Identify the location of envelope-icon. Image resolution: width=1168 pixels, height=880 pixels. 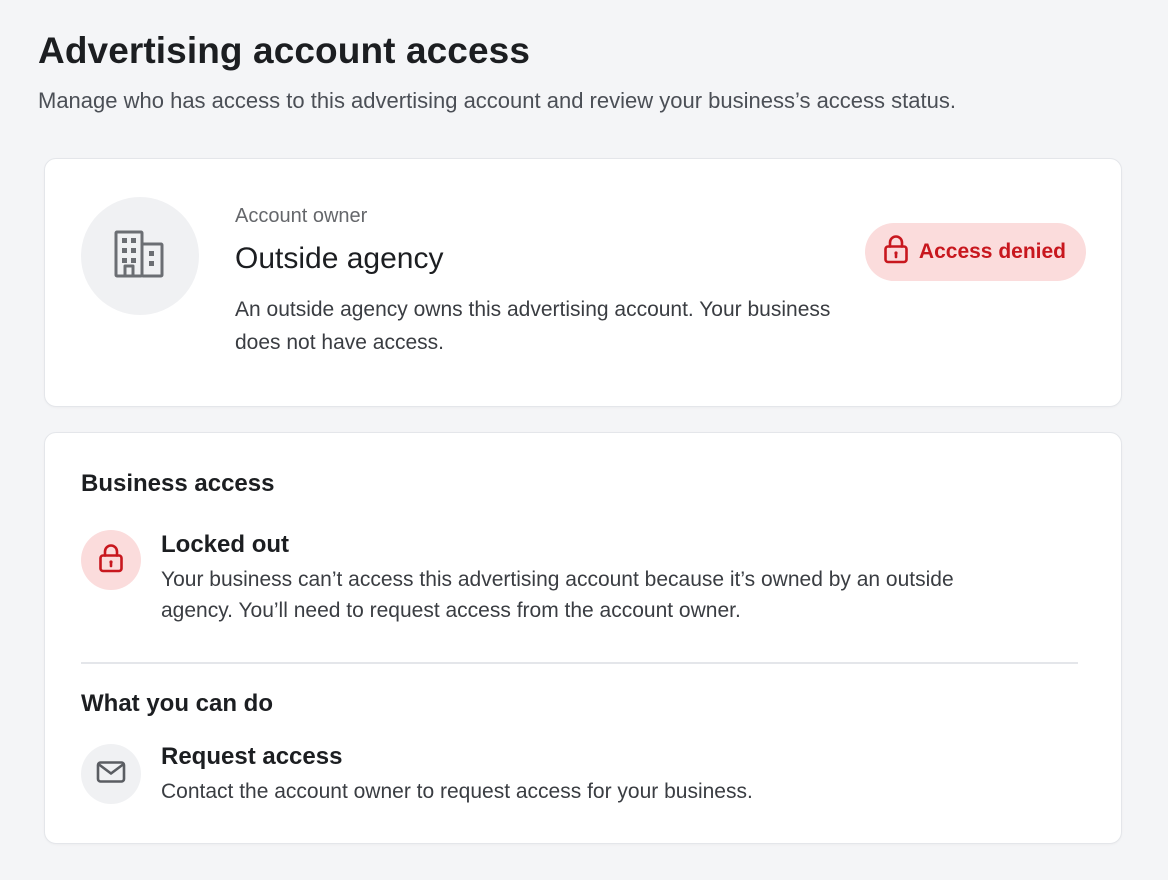
(111, 774).